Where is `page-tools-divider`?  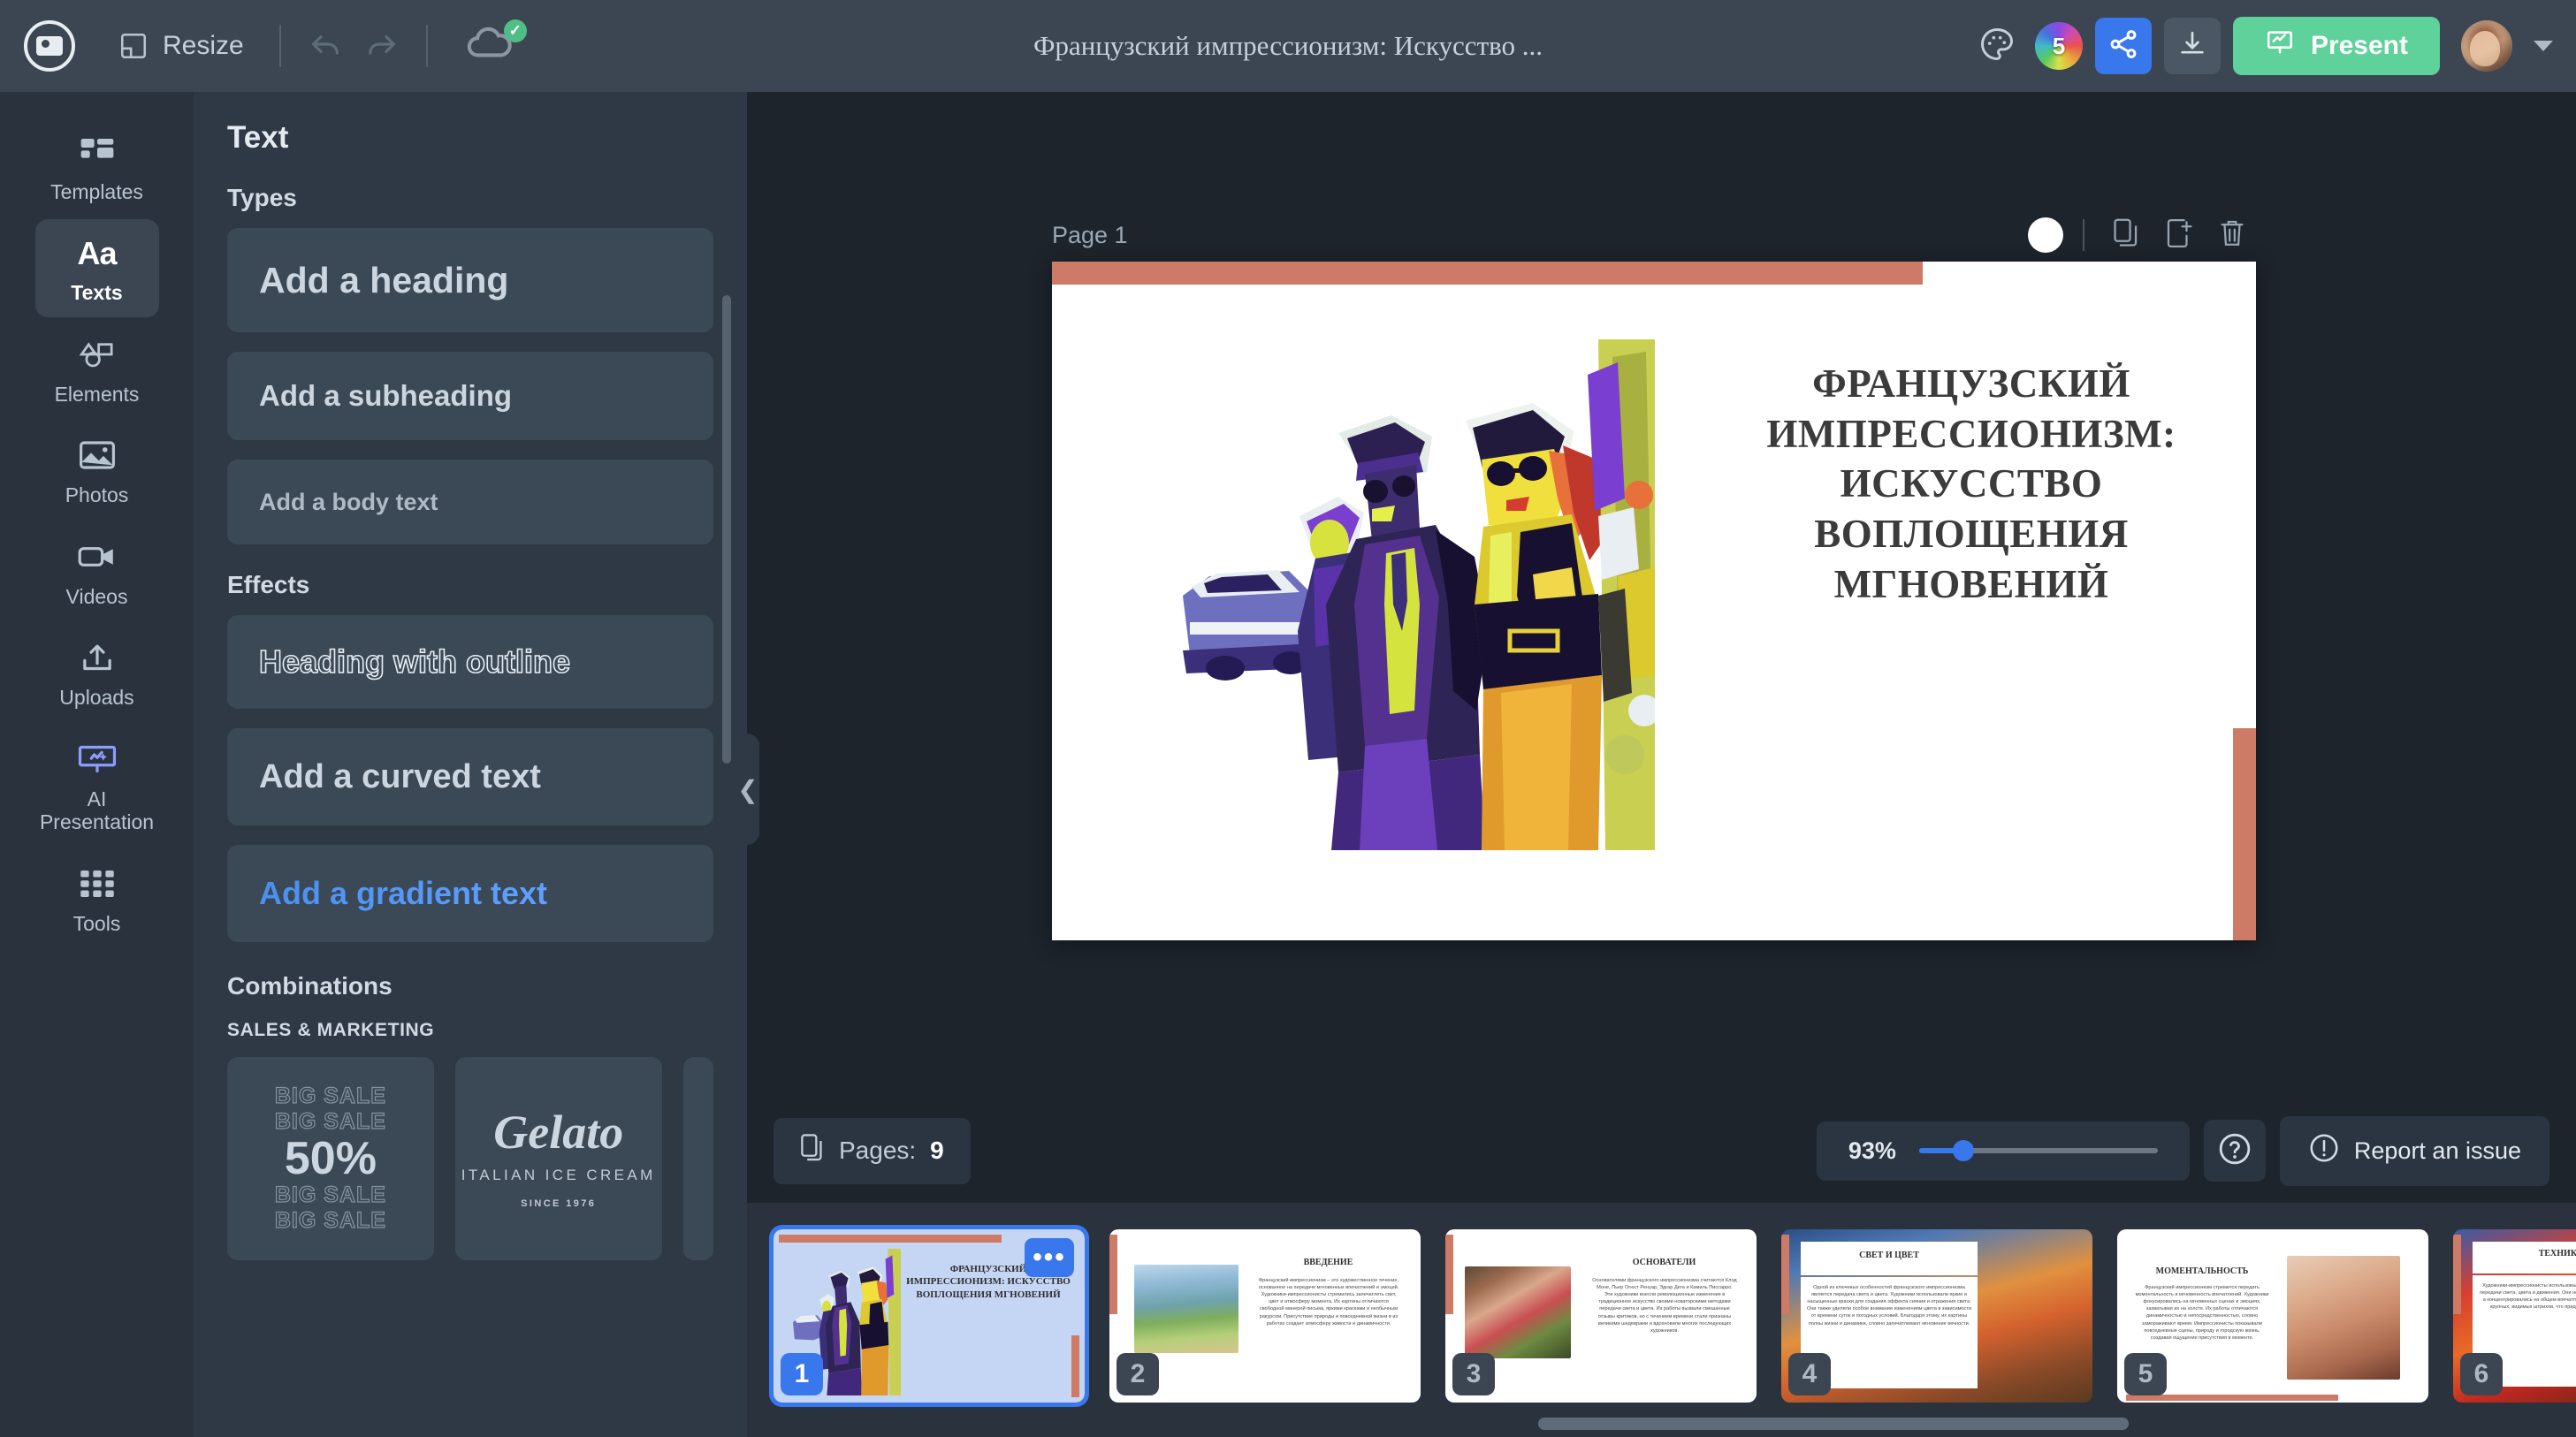
page-tools-divider is located at coordinates (2083, 235).